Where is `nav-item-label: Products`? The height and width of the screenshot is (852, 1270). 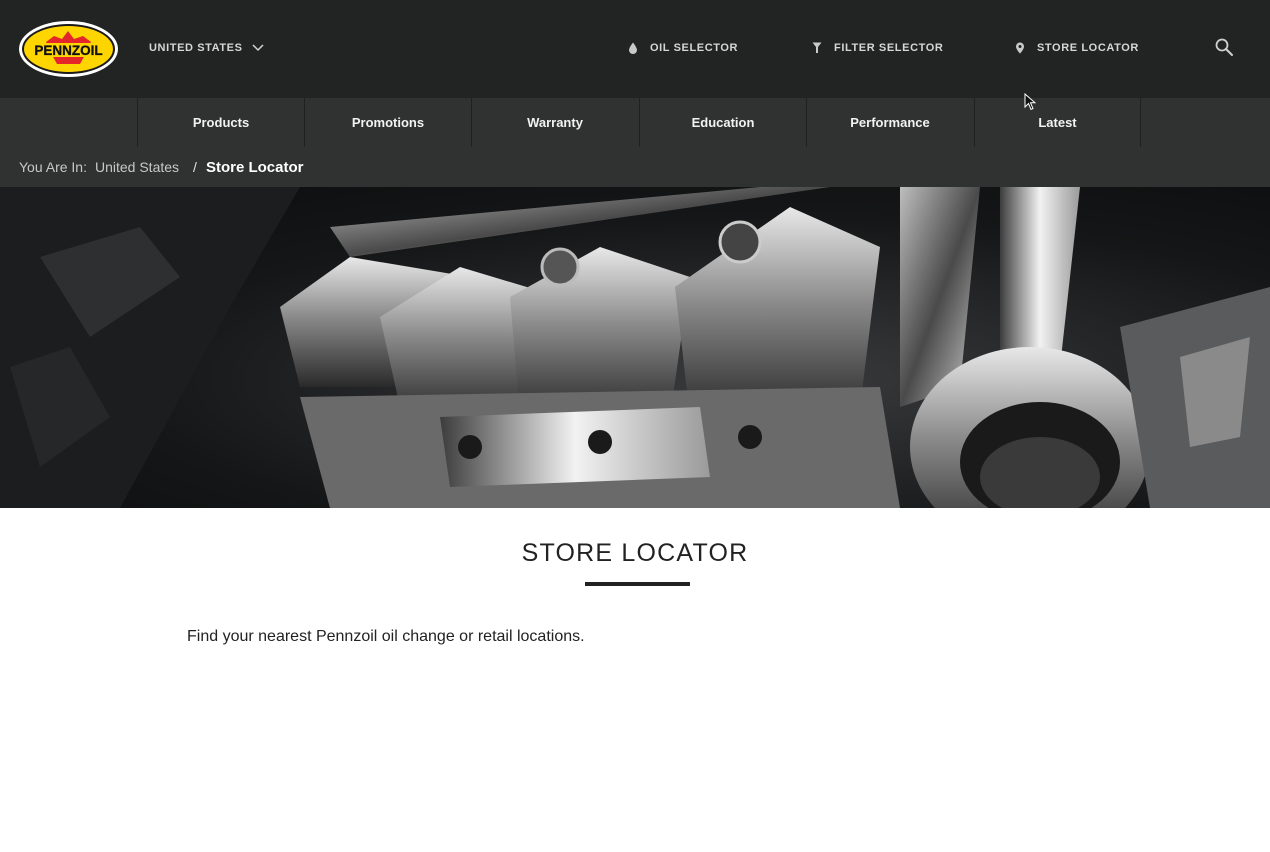
nav-item-label: Products is located at coordinates (221, 122).